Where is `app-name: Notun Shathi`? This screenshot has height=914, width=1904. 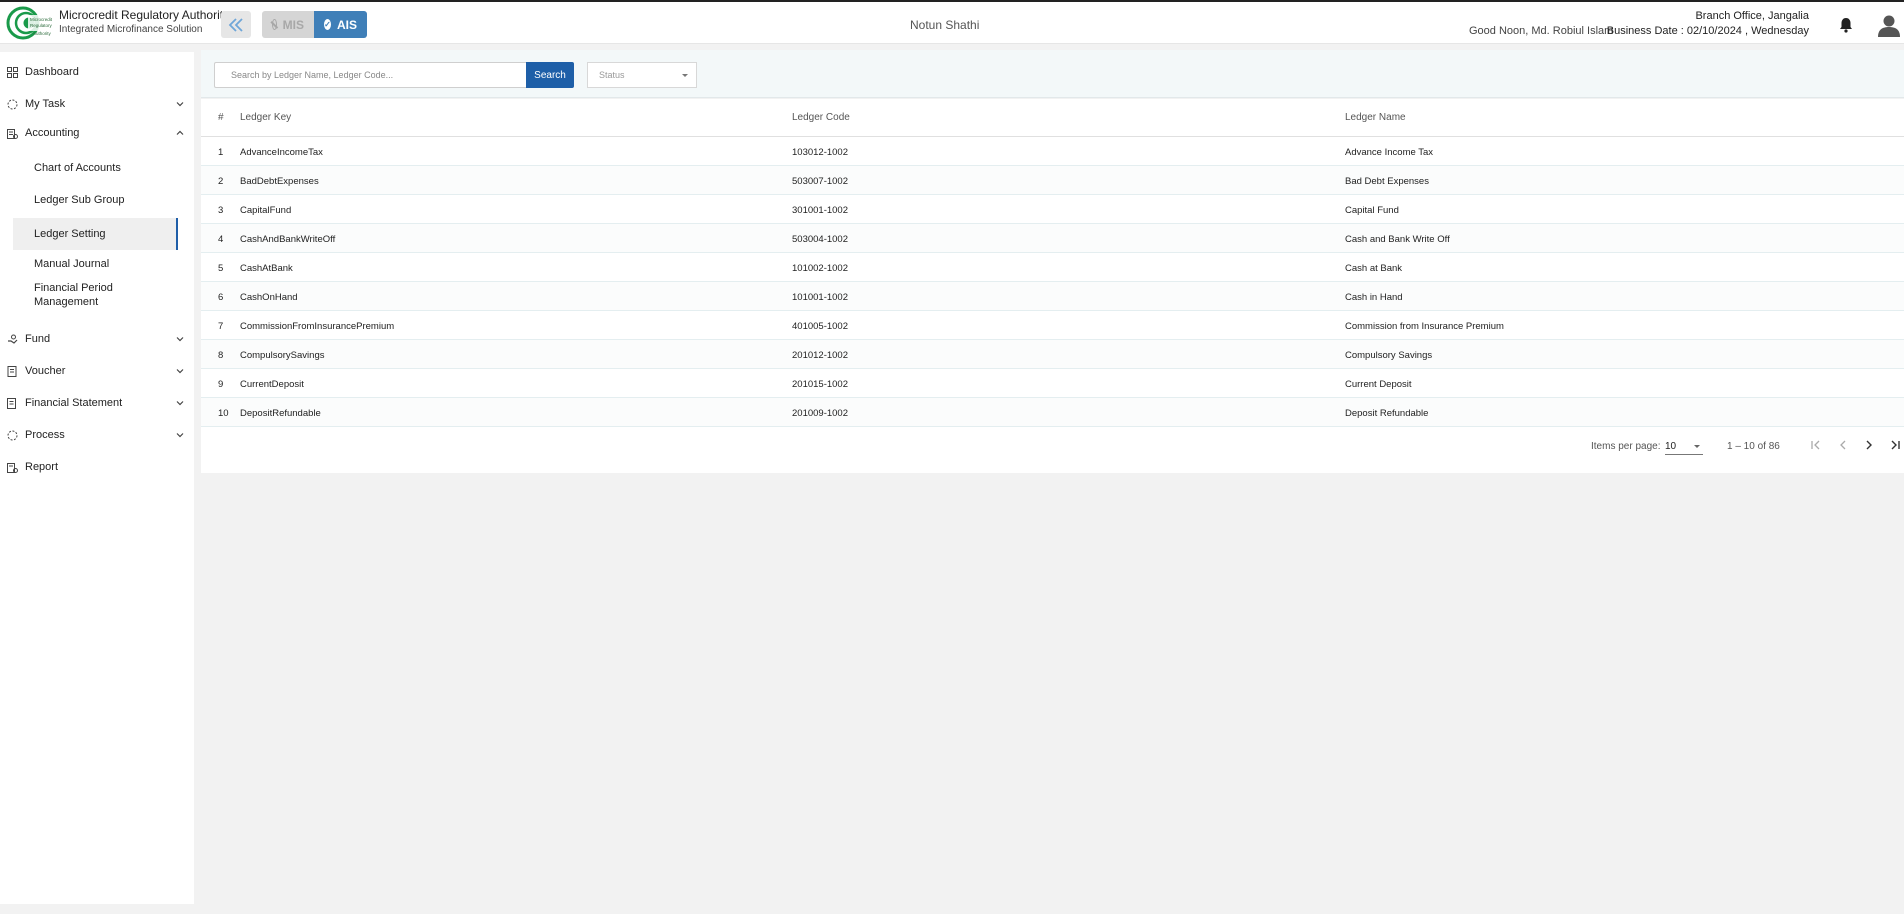 app-name: Notun Shathi is located at coordinates (945, 25).